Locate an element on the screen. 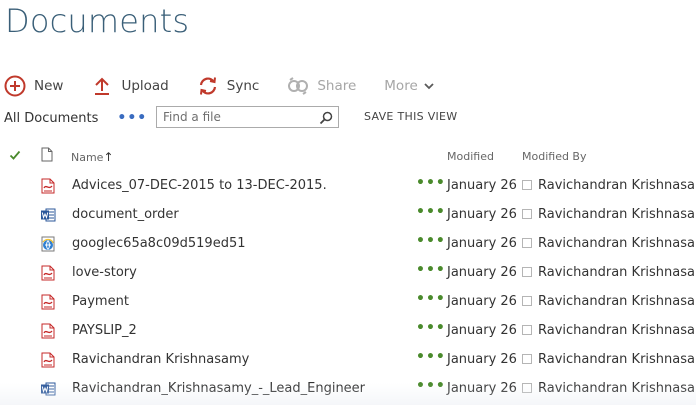  file-name-link: googlec65a8c09d519ed51 is located at coordinates (159, 243).